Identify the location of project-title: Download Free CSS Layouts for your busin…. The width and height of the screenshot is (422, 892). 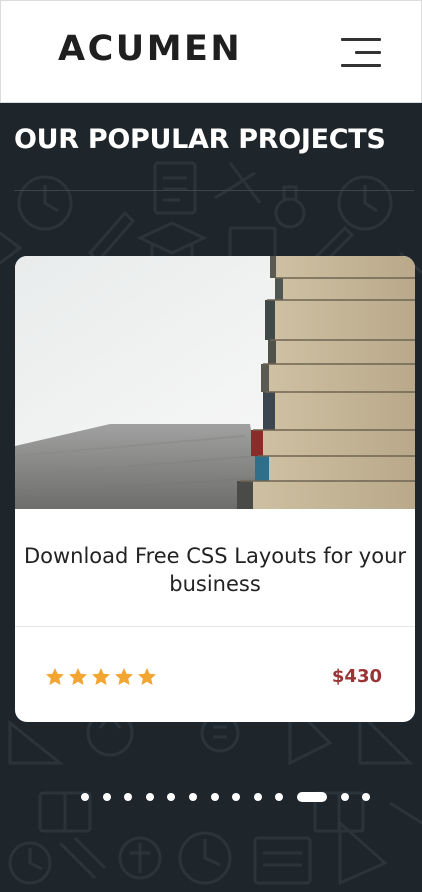
(215, 570).